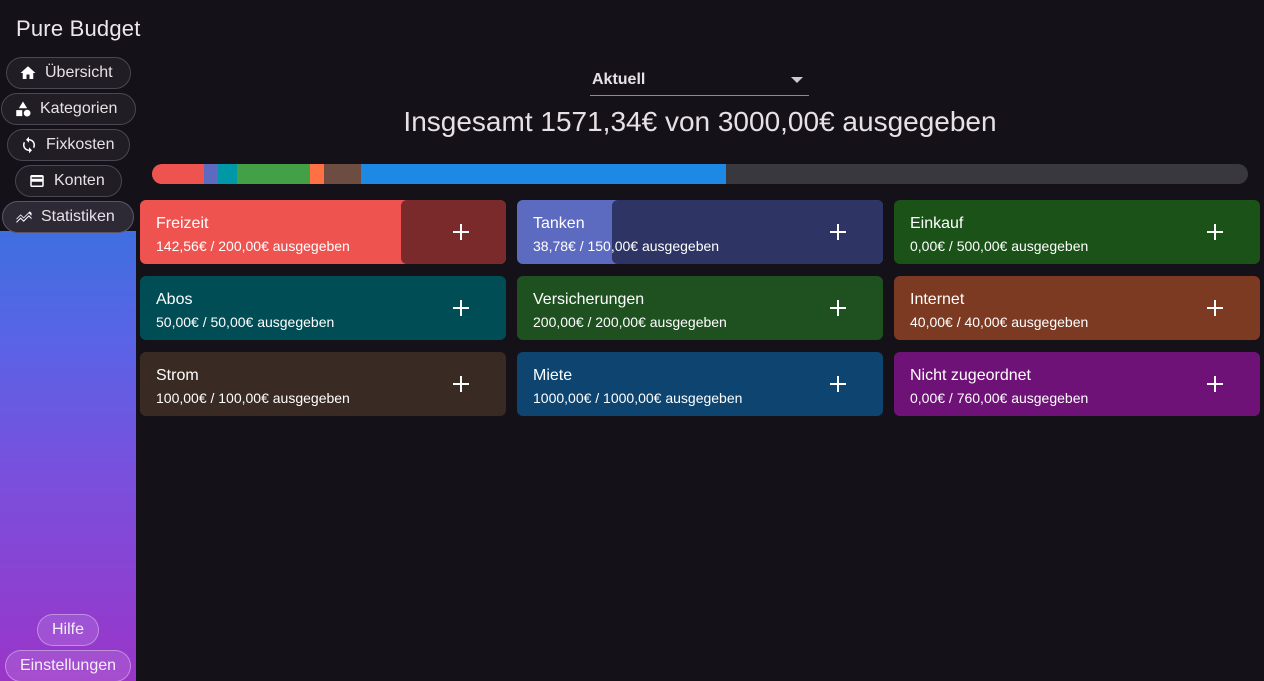 Image resolution: width=1264 pixels, height=681 pixels. Describe the element at coordinates (626, 246) in the screenshot. I see `category-amount: 38,78€ / 150,00€ ausgegeben` at that location.